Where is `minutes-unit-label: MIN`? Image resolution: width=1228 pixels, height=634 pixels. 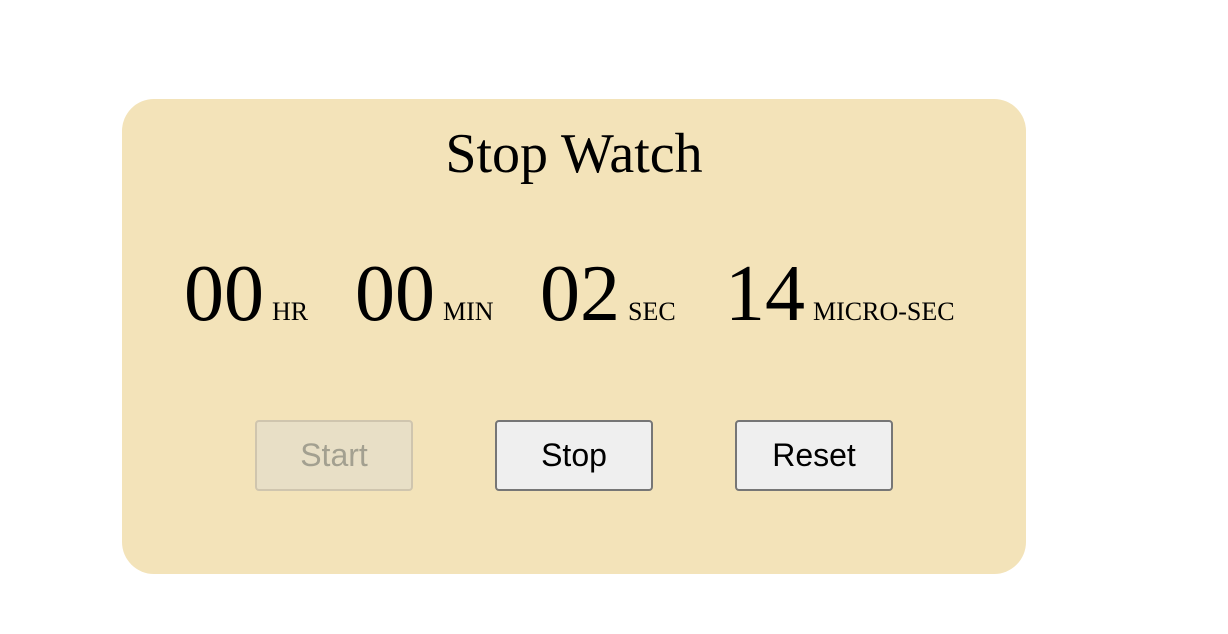 minutes-unit-label: MIN is located at coordinates (468, 311).